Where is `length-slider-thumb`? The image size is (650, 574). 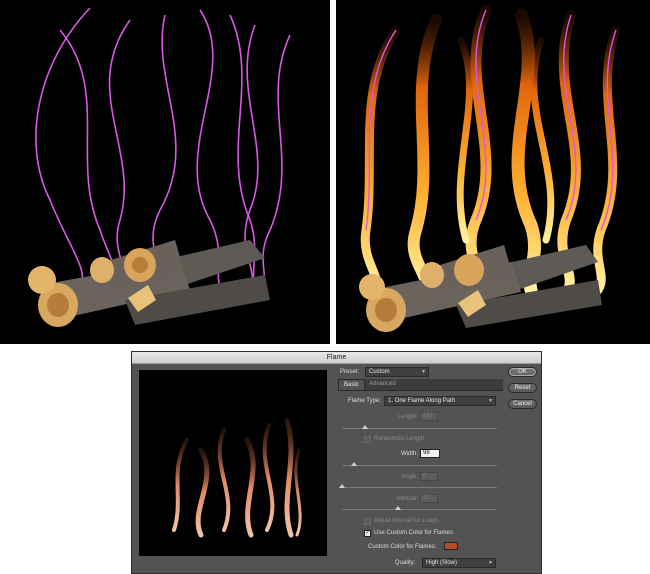
length-slider-thumb is located at coordinates (365, 427).